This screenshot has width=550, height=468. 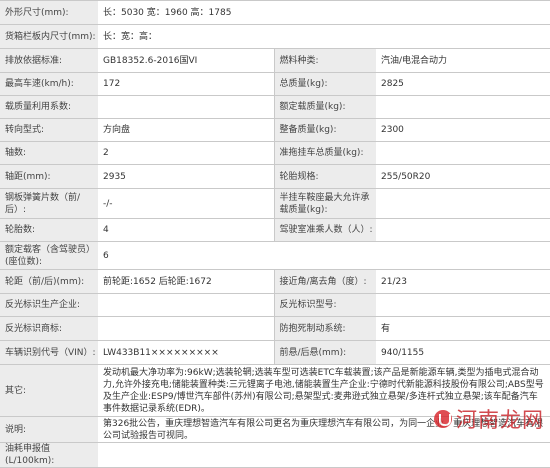 What do you see at coordinates (167, 12) in the screenshot?
I see `spec-value: 长：5030 宽：1960 高：1785` at bounding box center [167, 12].